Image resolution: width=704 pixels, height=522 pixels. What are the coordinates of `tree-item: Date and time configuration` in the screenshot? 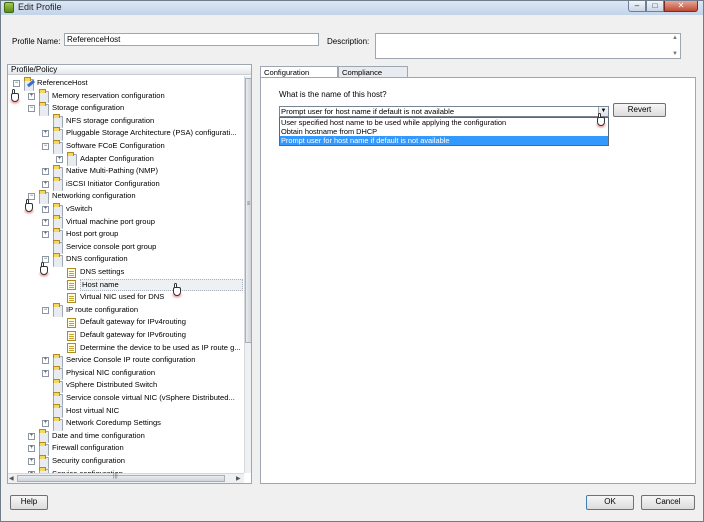 It's located at (98, 436).